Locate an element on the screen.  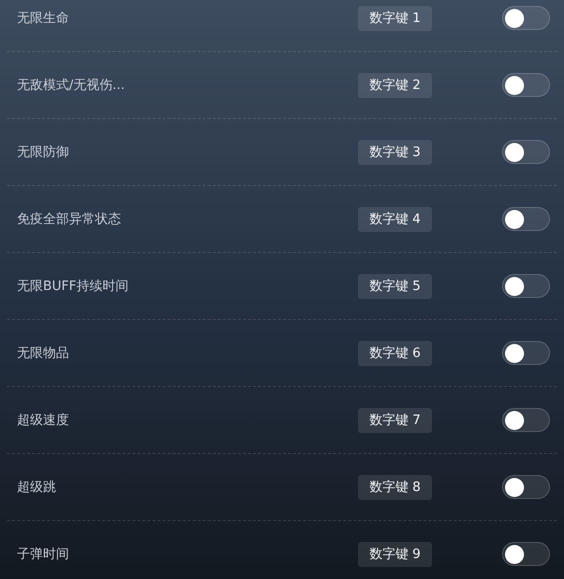
hotkey-badge: 数字键 2 is located at coordinates (395, 85).